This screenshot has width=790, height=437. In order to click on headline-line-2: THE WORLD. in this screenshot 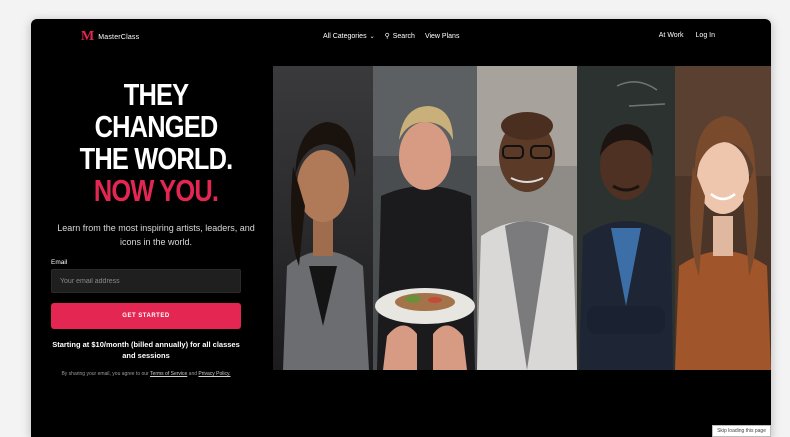, I will do `click(156, 158)`.